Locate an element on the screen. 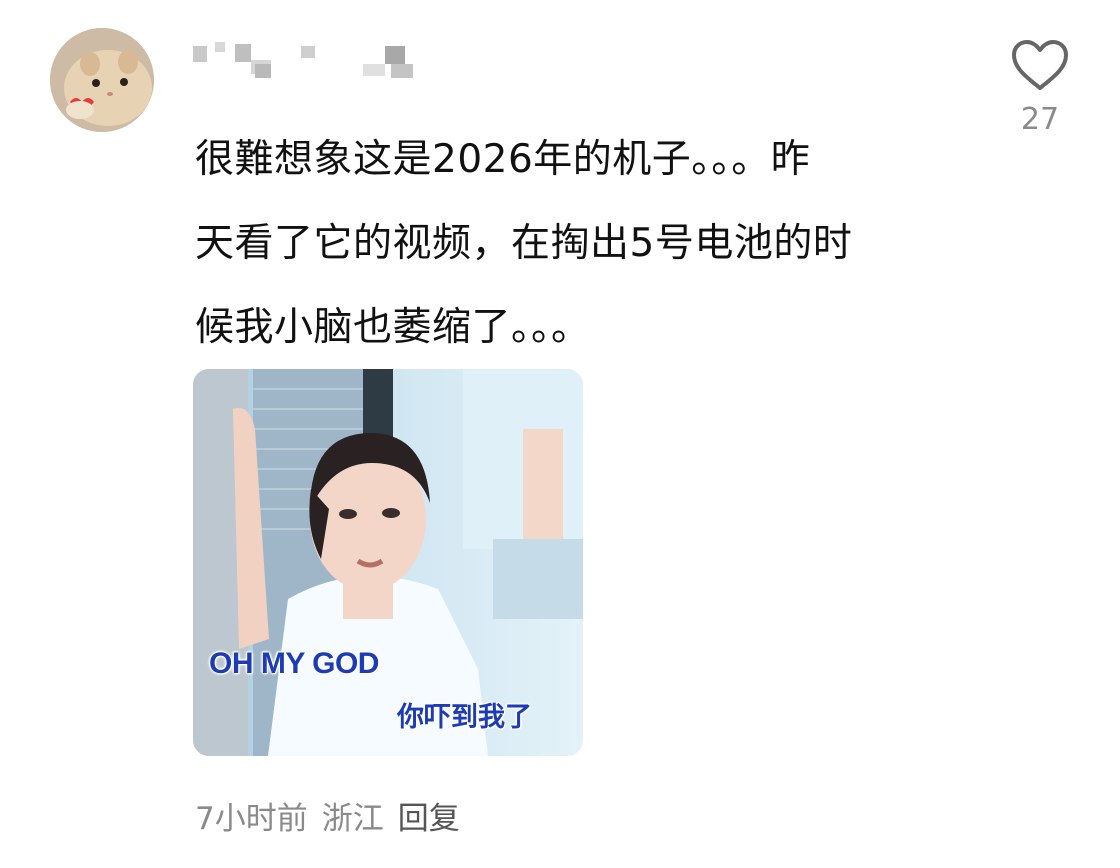  comment-text-line: 候我小脑也萎缩了。。。 is located at coordinates (393, 327).